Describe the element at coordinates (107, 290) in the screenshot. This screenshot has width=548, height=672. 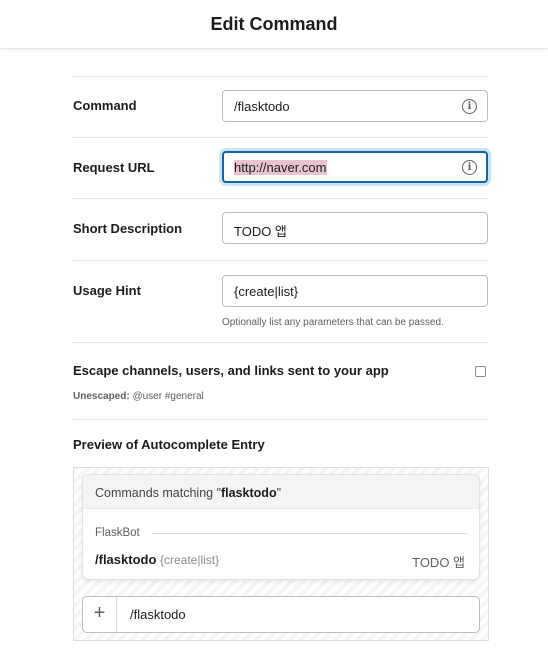
I see `usage-hint-label: Usage Hint` at that location.